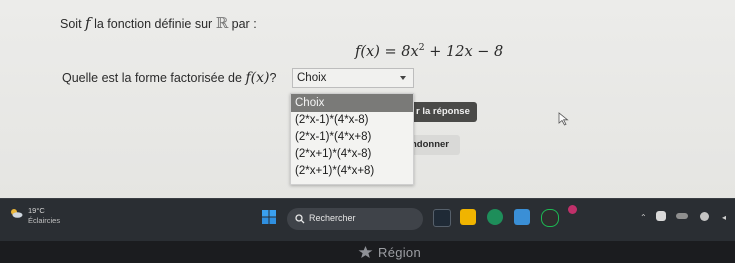 This screenshot has width=735, height=263. What do you see at coordinates (352, 154) in the screenshot?
I see `dropdown-option: (2*x+1)*(4*x-8)` at bounding box center [352, 154].